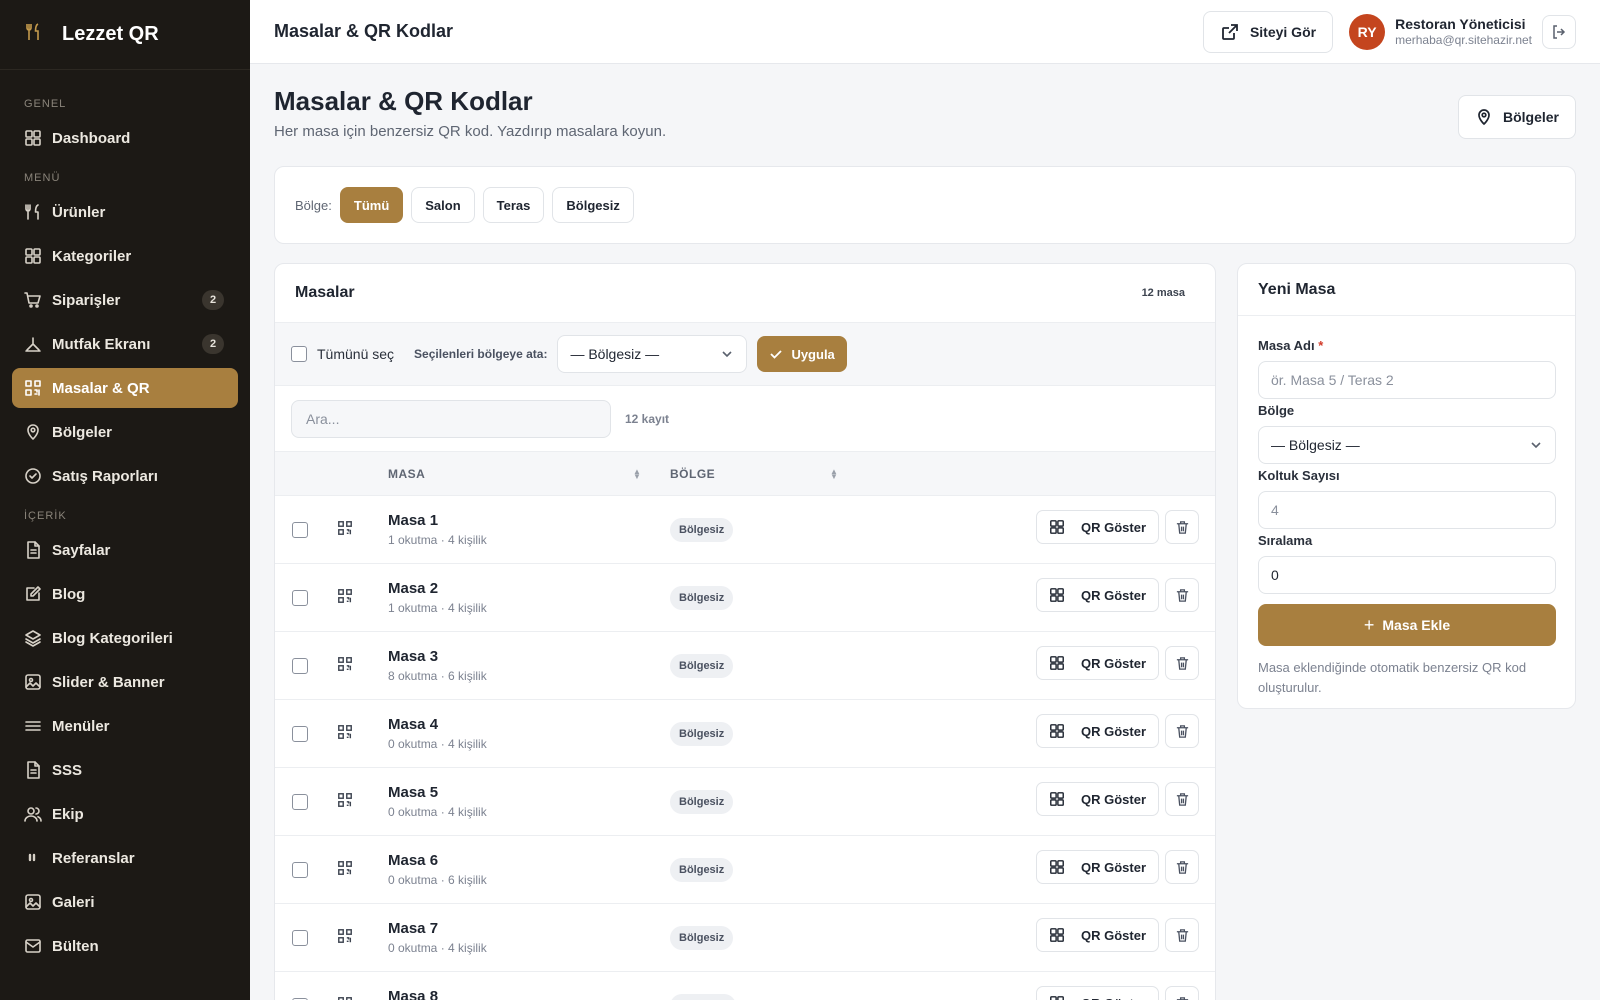 The image size is (1600, 1000). What do you see at coordinates (125, 682) in the screenshot?
I see `sidebar-item: Slider & Banner` at bounding box center [125, 682].